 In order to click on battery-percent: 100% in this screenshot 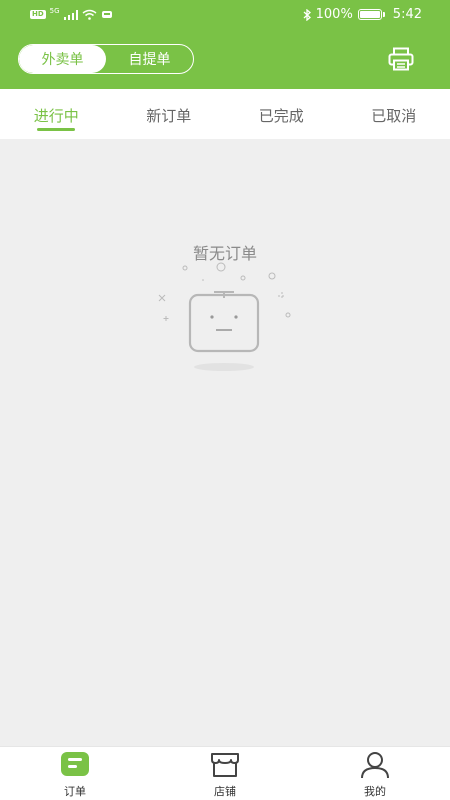, I will do `click(334, 14)`.